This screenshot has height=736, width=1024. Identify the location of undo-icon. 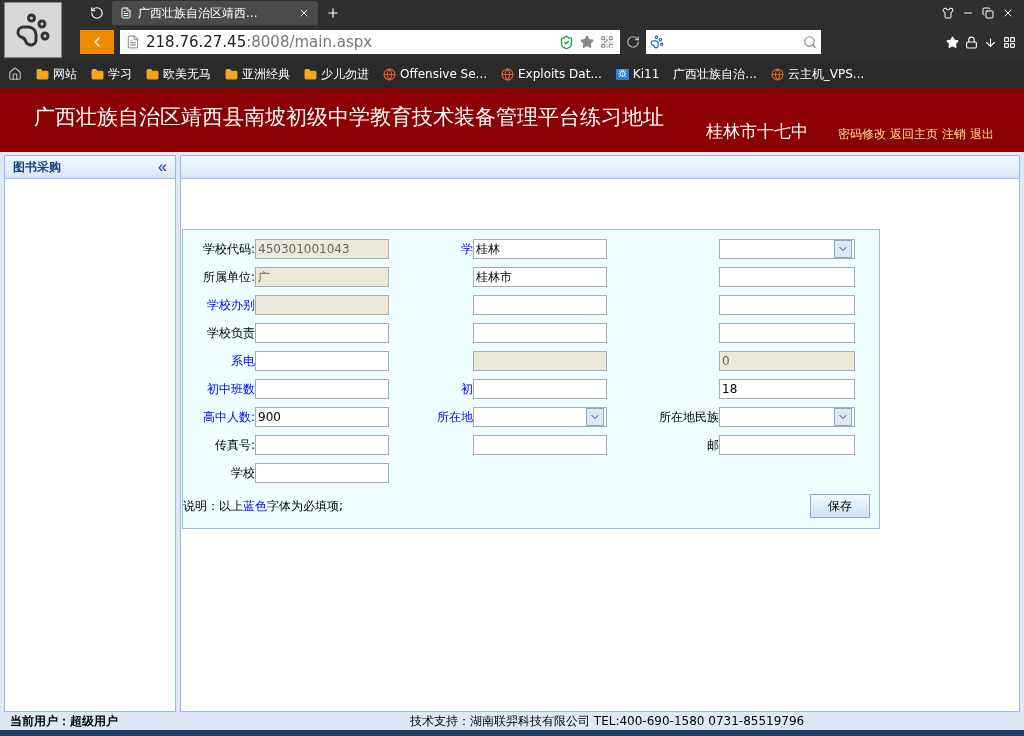
(97, 13).